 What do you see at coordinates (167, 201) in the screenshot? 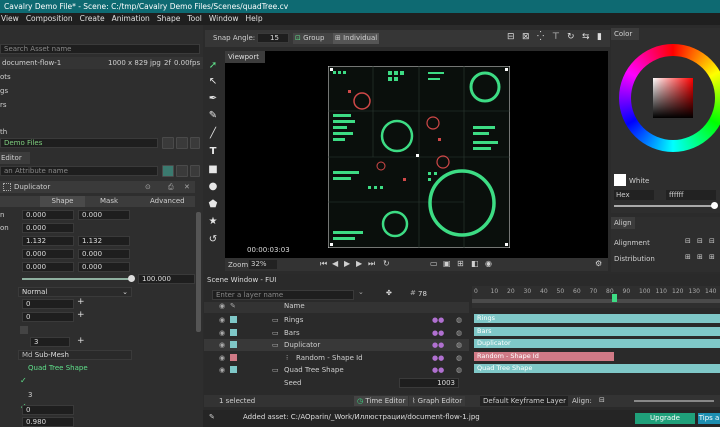
I see `tab-advanced: Advanced` at bounding box center [167, 201].